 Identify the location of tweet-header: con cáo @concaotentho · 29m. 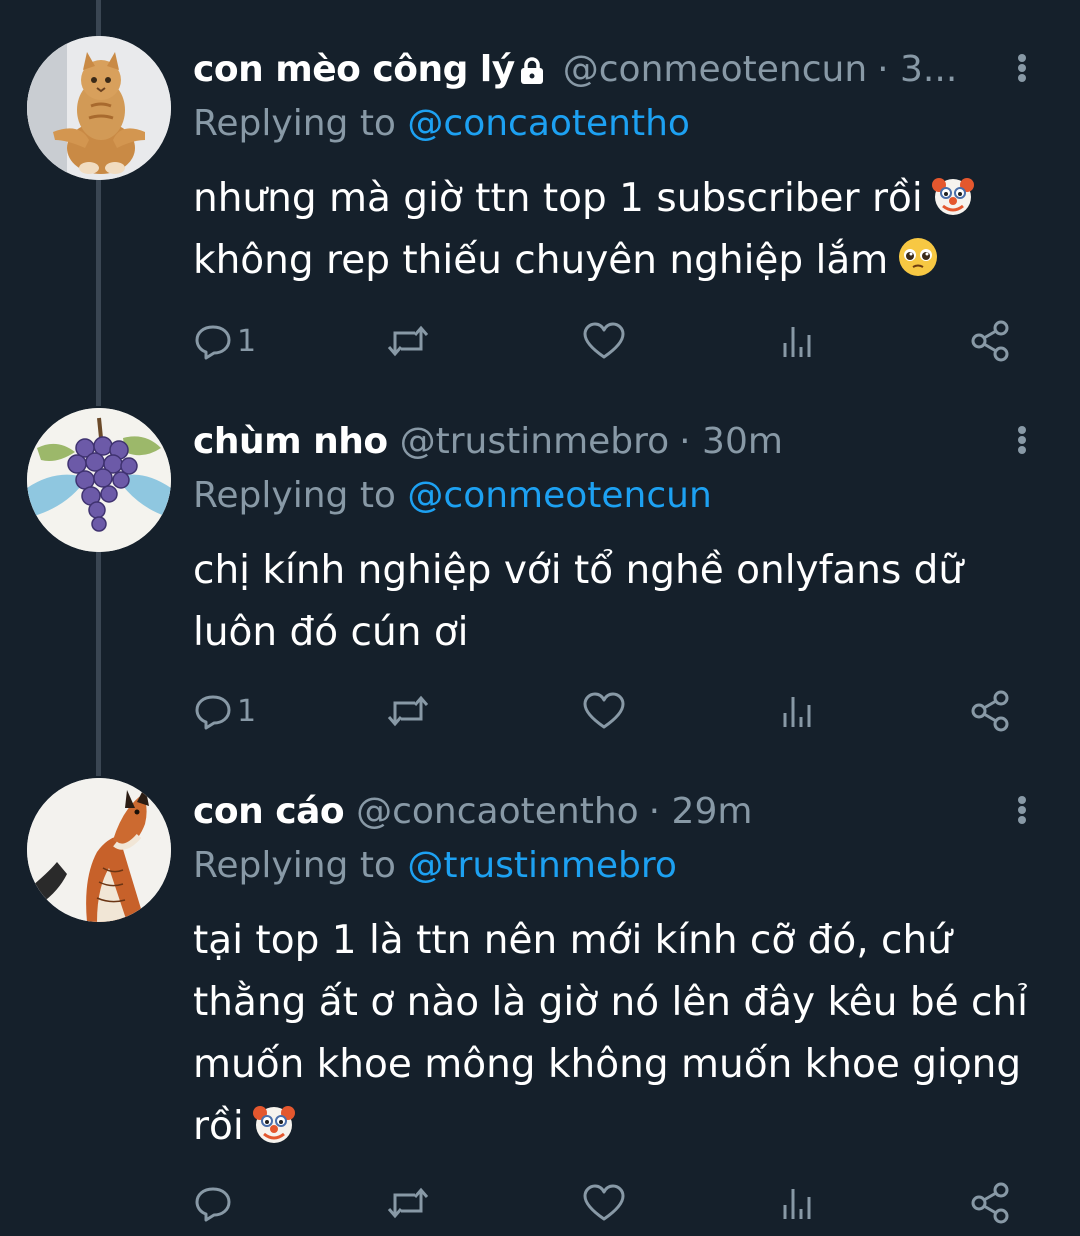
(616, 812).